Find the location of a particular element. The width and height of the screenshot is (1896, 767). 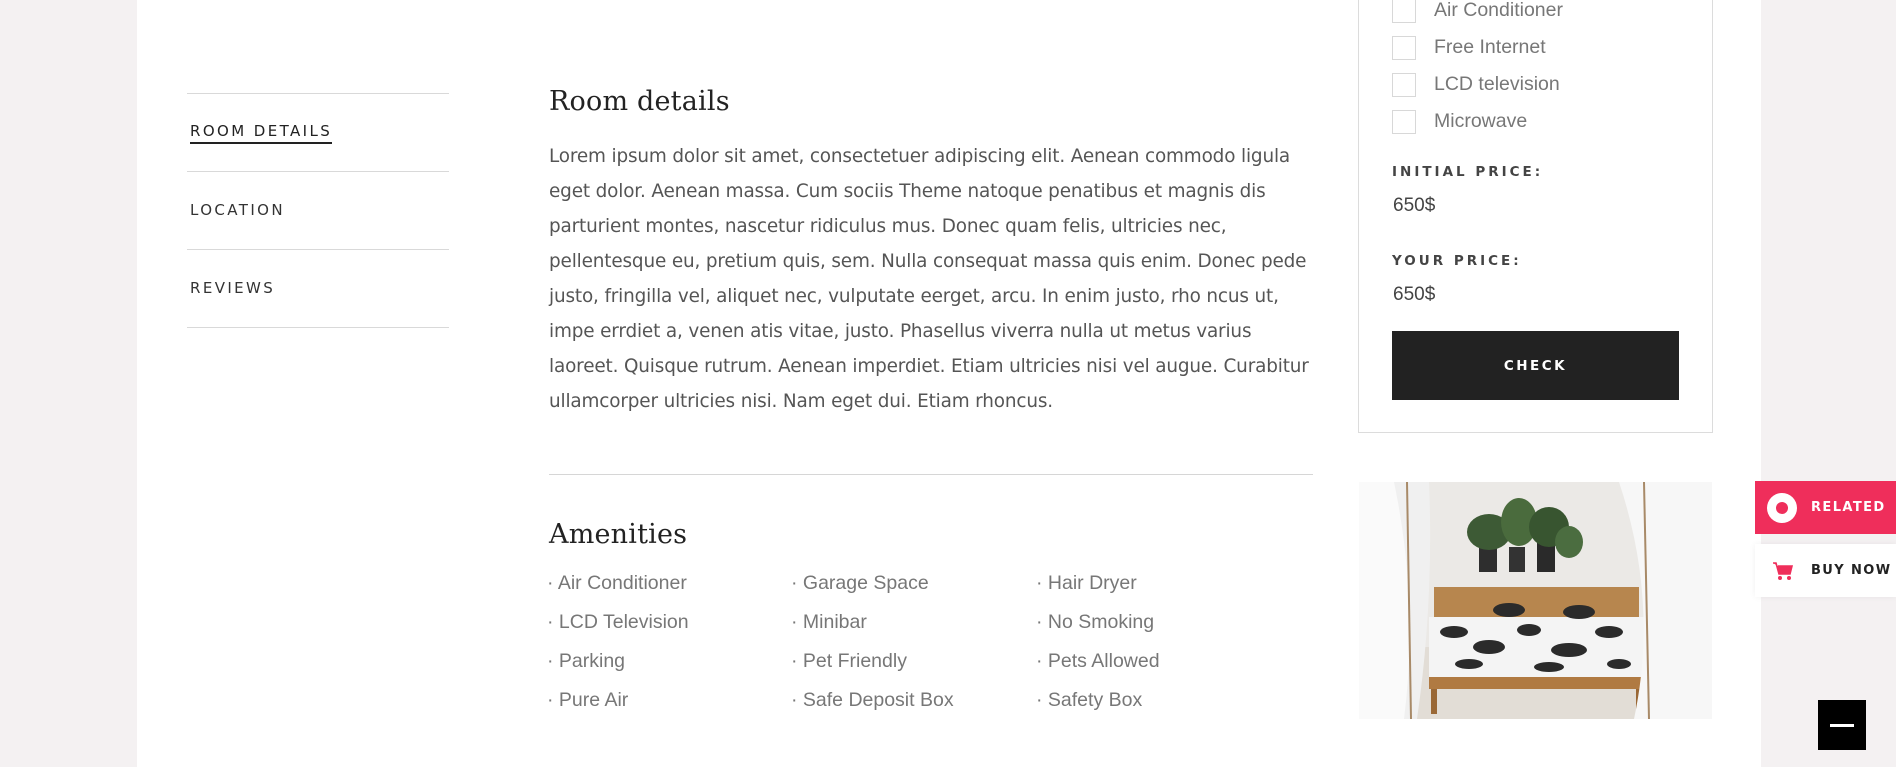

your-price-label: YOUR PRICE: is located at coordinates (1457, 261).